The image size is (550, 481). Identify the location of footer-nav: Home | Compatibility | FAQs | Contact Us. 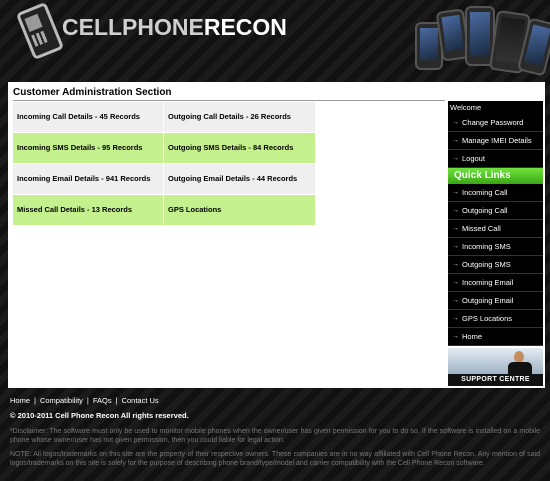
(84, 400).